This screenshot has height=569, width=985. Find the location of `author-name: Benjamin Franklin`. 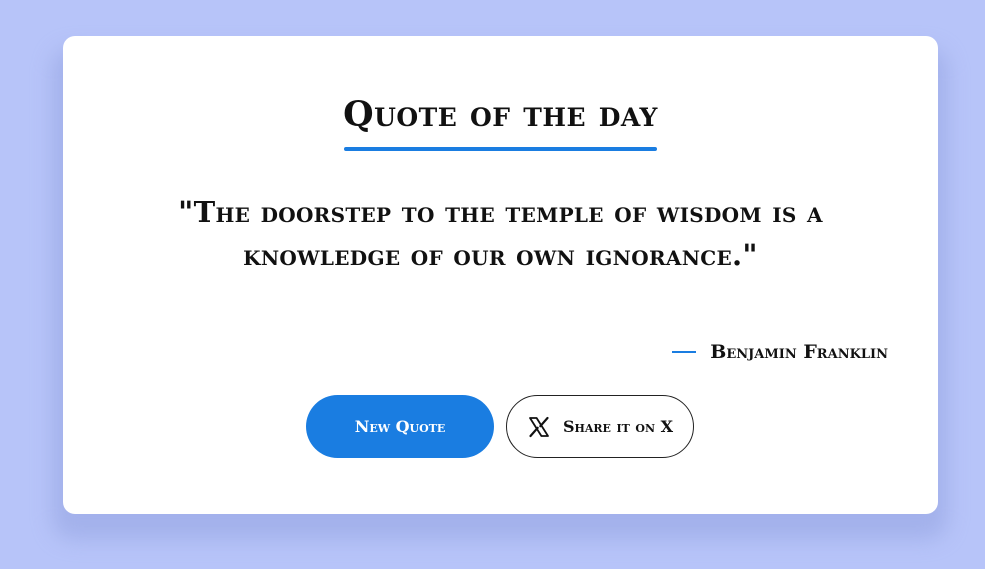

author-name: Benjamin Franklin is located at coordinates (799, 352).